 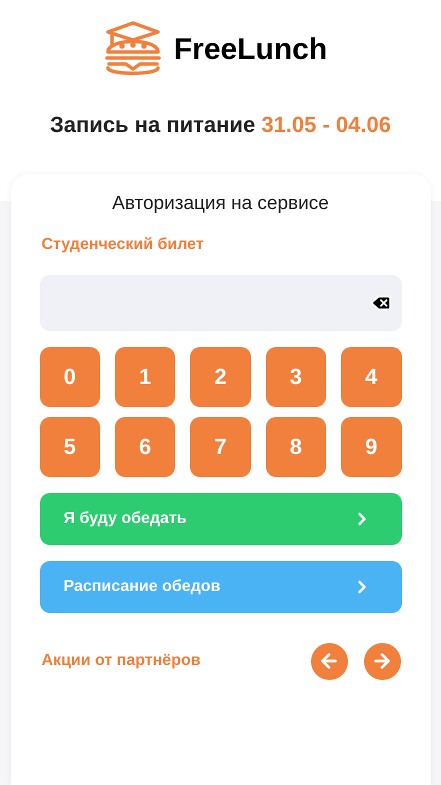 What do you see at coordinates (371, 376) in the screenshot?
I see `digit-key: 4` at bounding box center [371, 376].